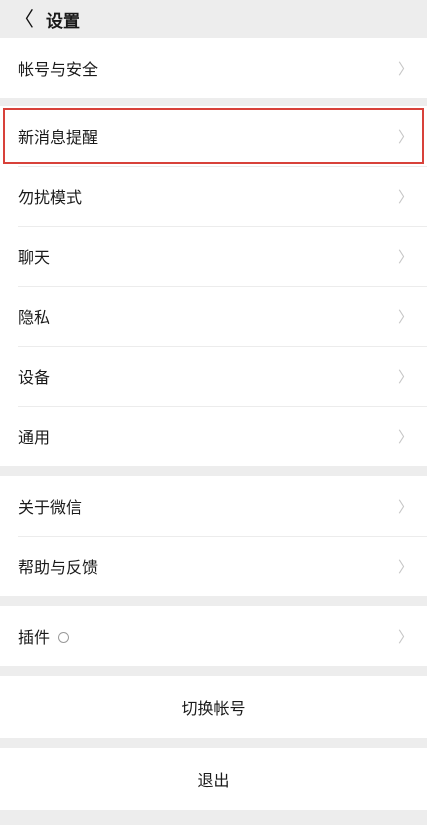  Describe the element at coordinates (213, 256) in the screenshot. I see `settings-item-chat: 聊天 〉` at that location.